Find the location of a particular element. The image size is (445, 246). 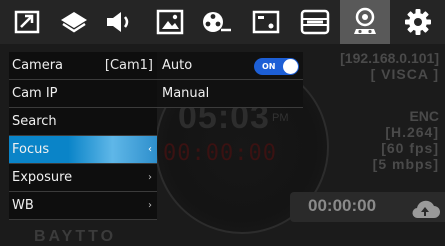

film-reel-icon is located at coordinates (217, 22).